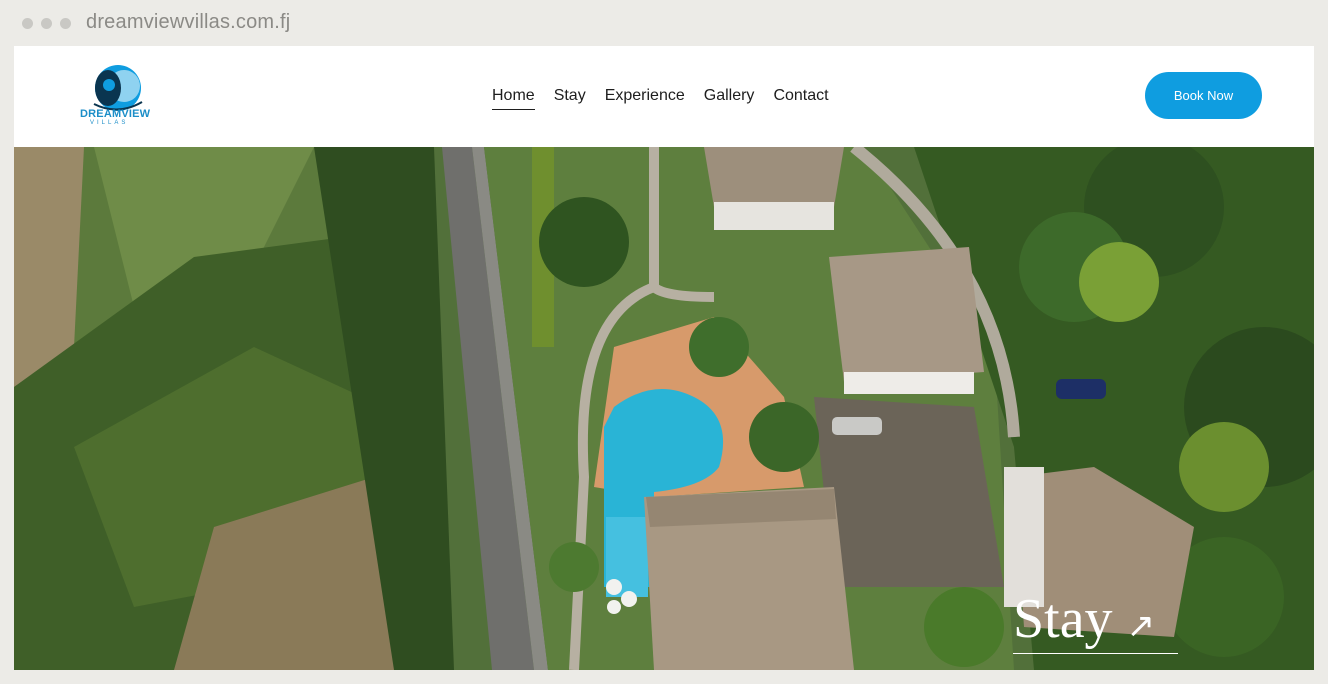 Image resolution: width=1328 pixels, height=684 pixels. Describe the element at coordinates (27, 23) in the screenshot. I see `close-dot` at that location.